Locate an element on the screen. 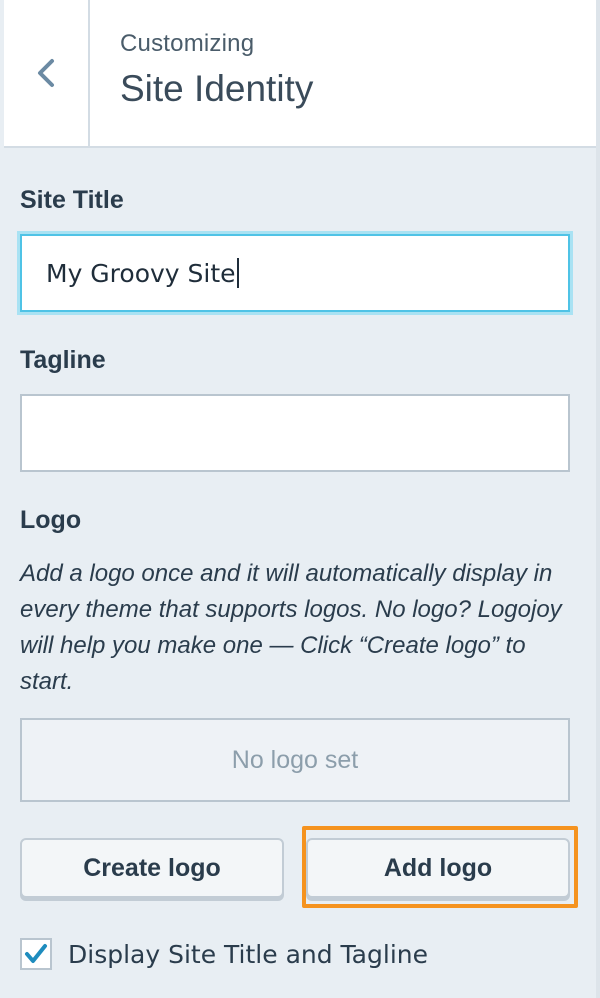  header-text: Customizing Site Identity is located at coordinates (216, 70).